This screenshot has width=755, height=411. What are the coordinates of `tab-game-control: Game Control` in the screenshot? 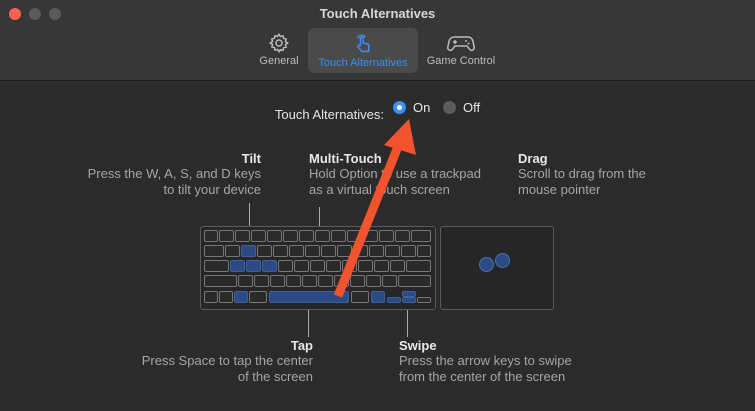 It's located at (461, 50).